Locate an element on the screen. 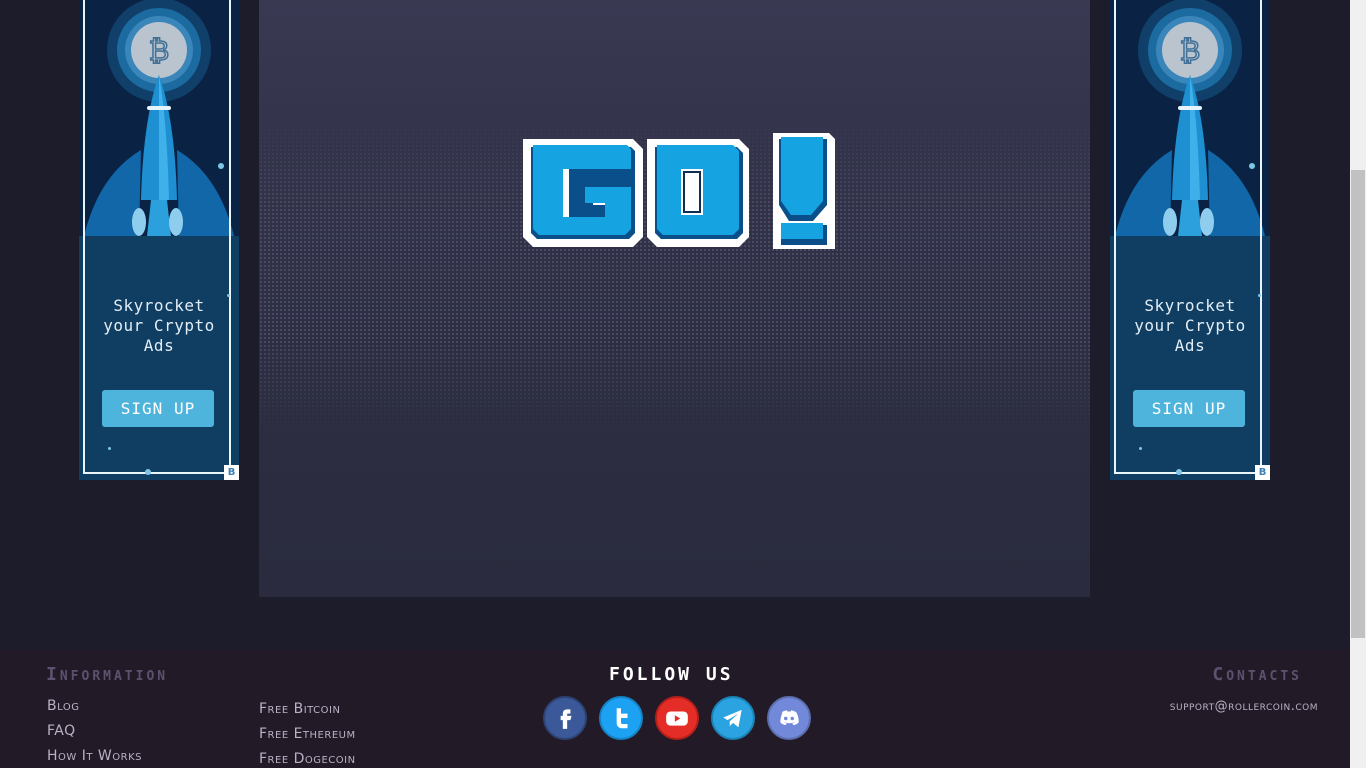 The width and height of the screenshot is (1366, 768). follow-us-heading: FOLLOW US is located at coordinates (671, 674).